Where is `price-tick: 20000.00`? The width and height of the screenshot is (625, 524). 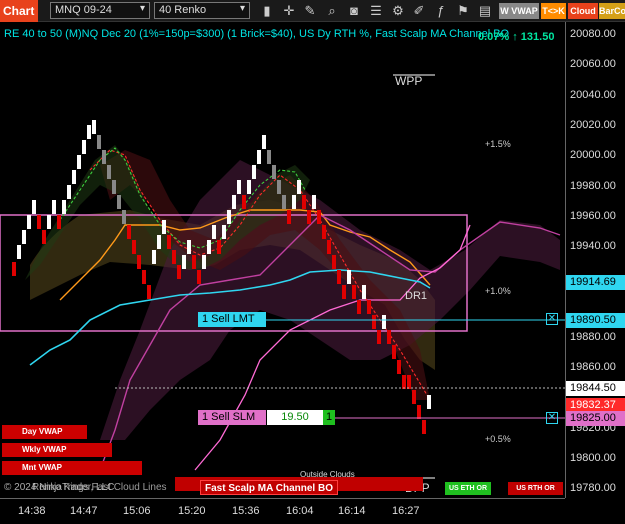
price-tick: 20000.00 is located at coordinates (593, 155).